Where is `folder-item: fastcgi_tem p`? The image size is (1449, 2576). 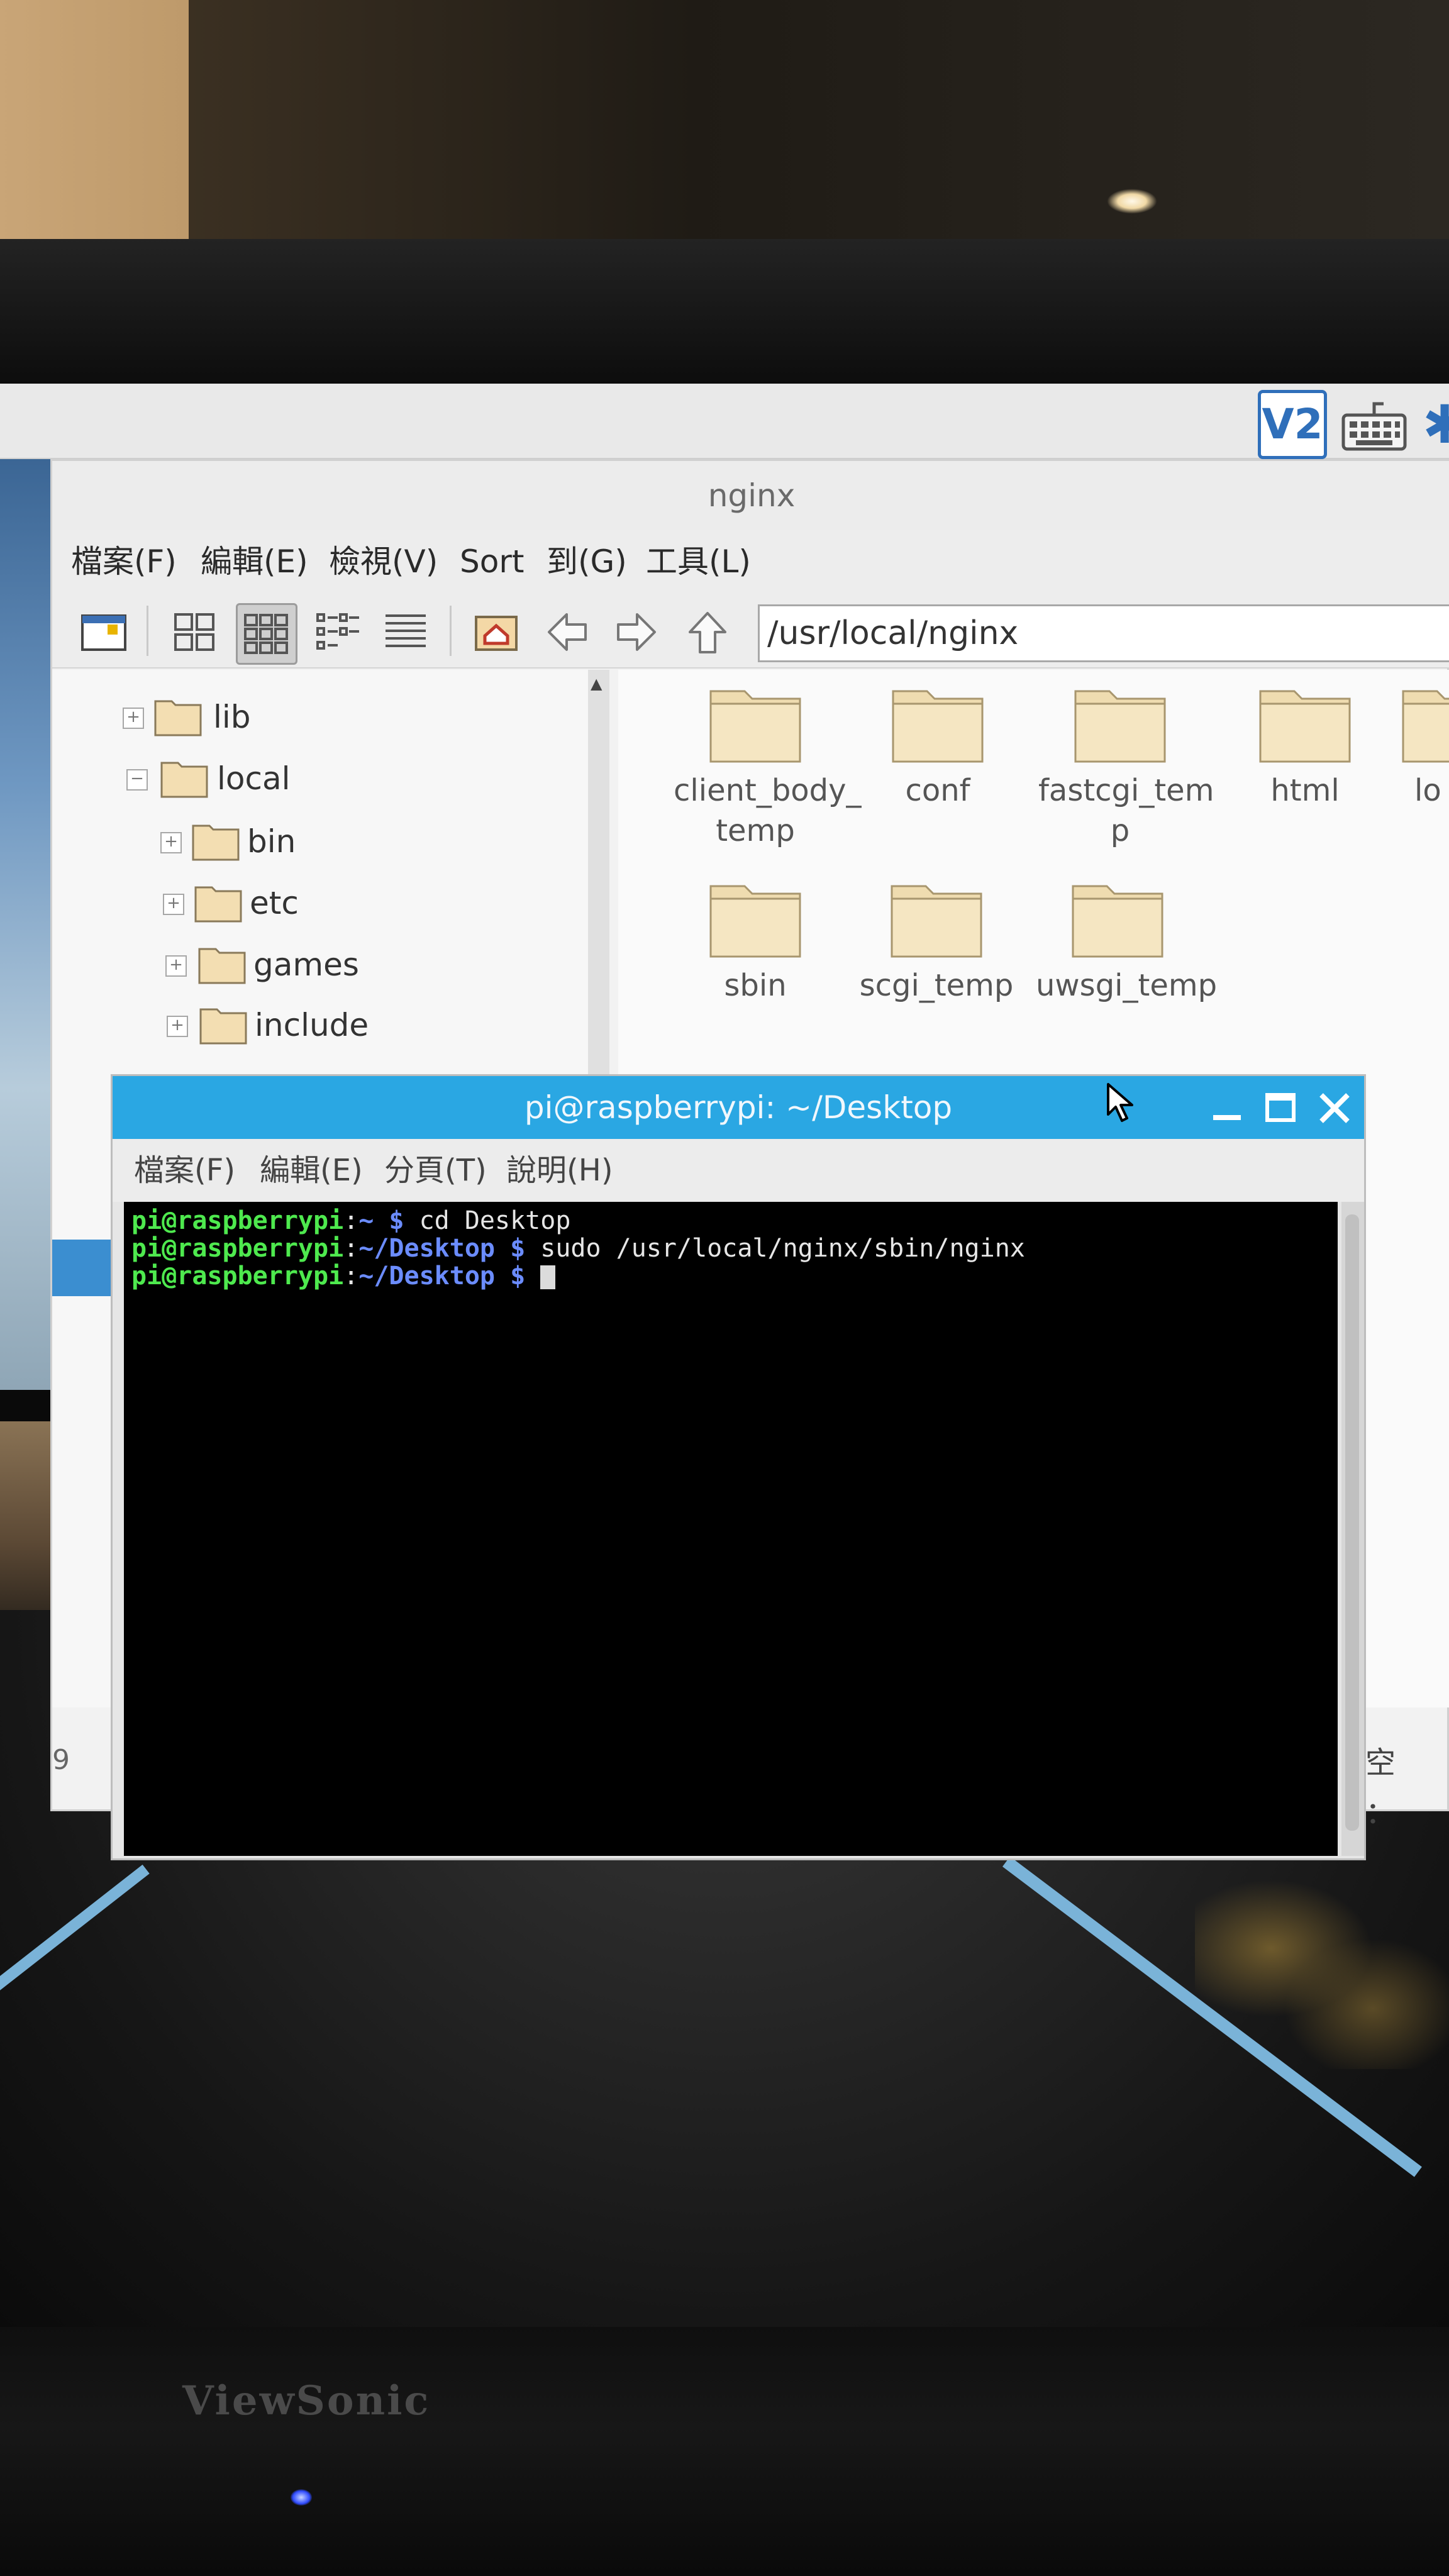
folder-item: fastcgi_tem p is located at coordinates (1126, 766).